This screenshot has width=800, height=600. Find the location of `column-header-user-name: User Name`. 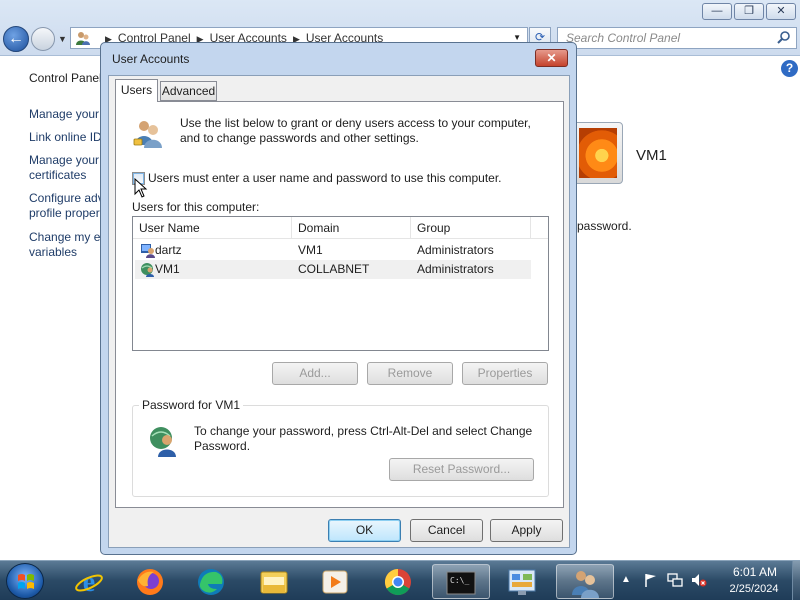

column-header-user-name: User Name is located at coordinates (212, 228).